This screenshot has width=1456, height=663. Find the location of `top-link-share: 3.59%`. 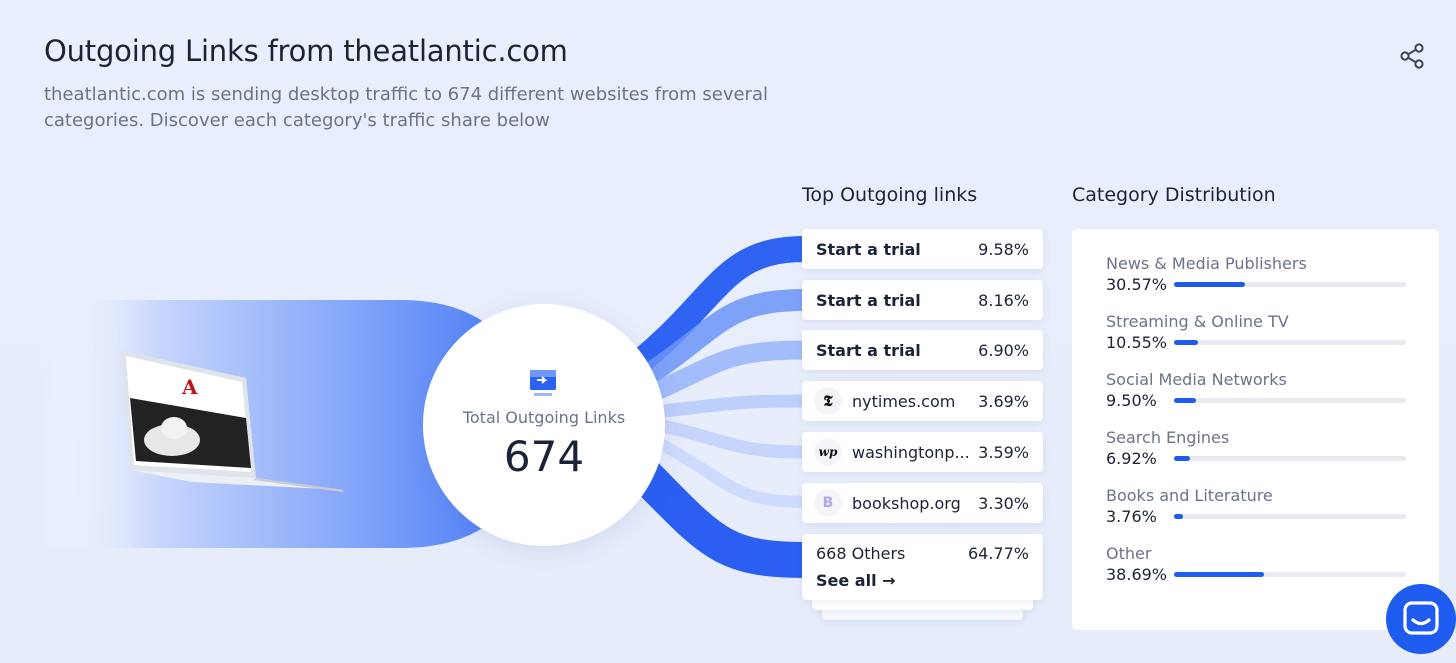

top-link-share: 3.59% is located at coordinates (1003, 452).